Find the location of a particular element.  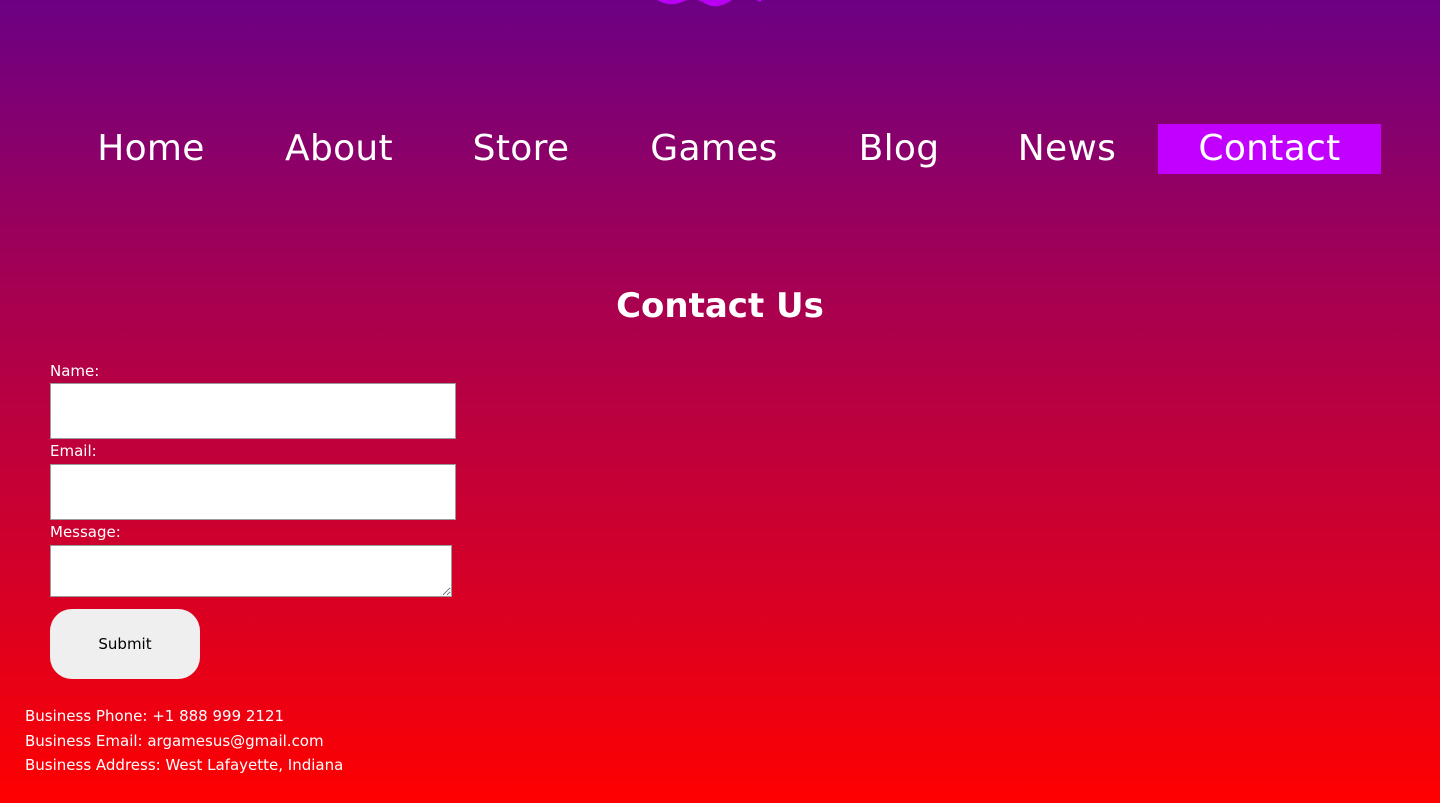

page-title: Contact Us is located at coordinates (720, 306).